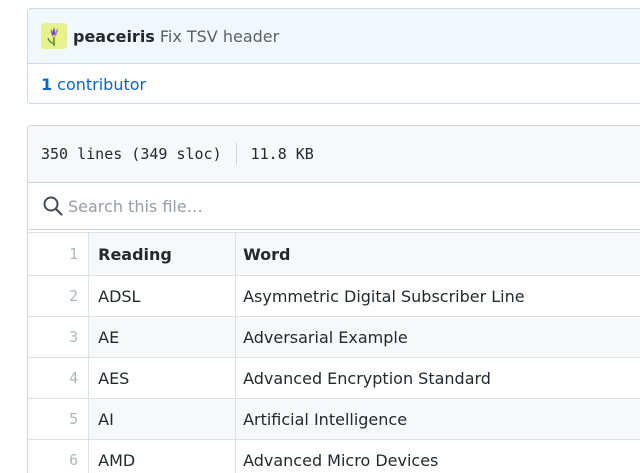 This screenshot has height=473, width=640. Describe the element at coordinates (282, 154) in the screenshot. I see `file-size: 11.8 KB` at that location.